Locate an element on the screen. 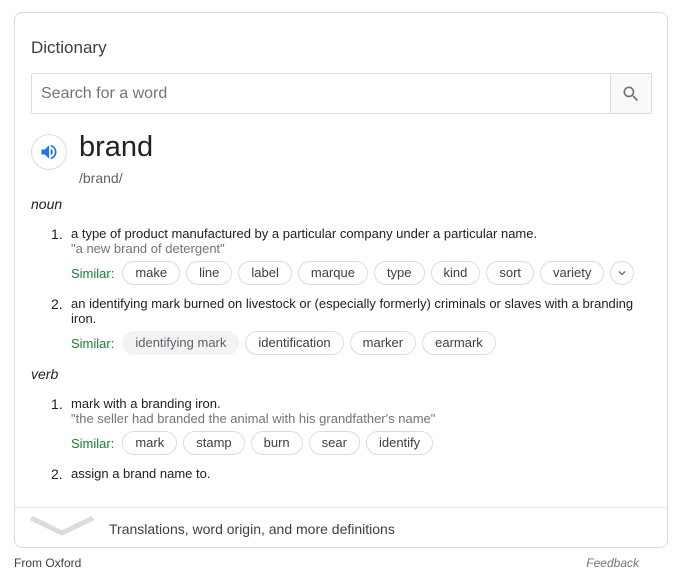 The height and width of the screenshot is (583, 677). synonym-chip: kind is located at coordinates (455, 273).